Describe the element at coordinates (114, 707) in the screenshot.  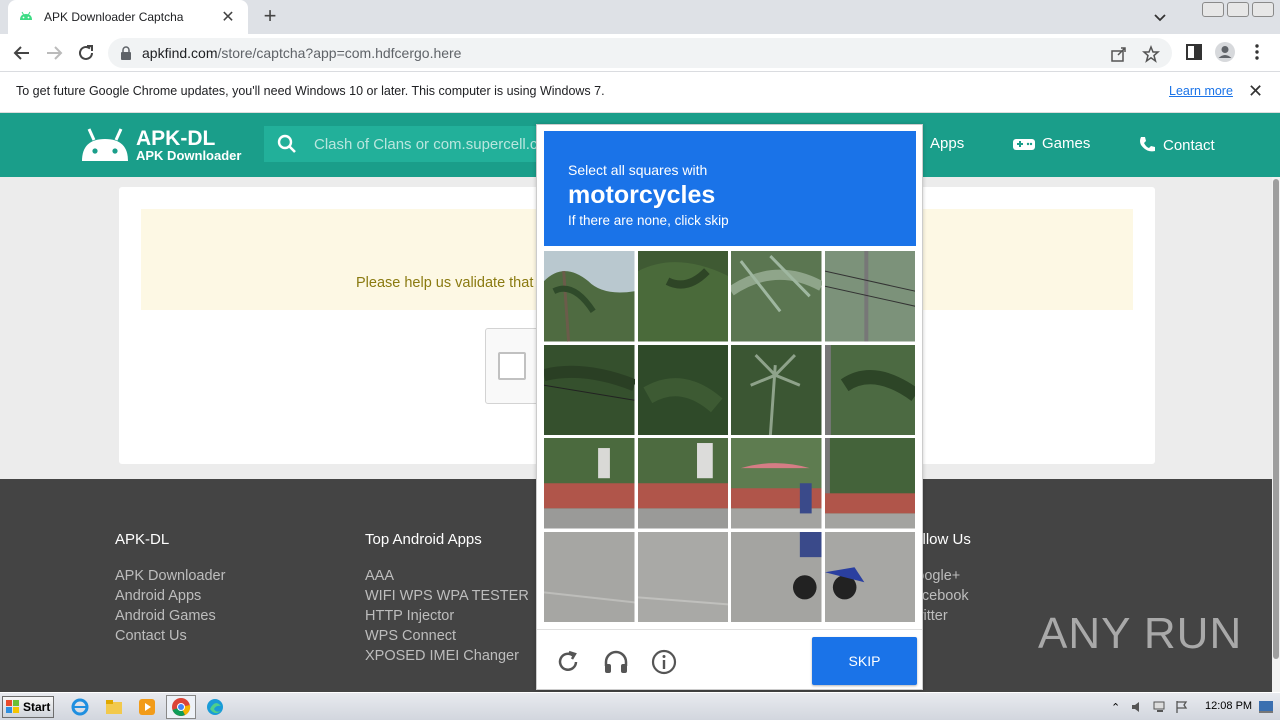
I see `folder-icon` at that location.